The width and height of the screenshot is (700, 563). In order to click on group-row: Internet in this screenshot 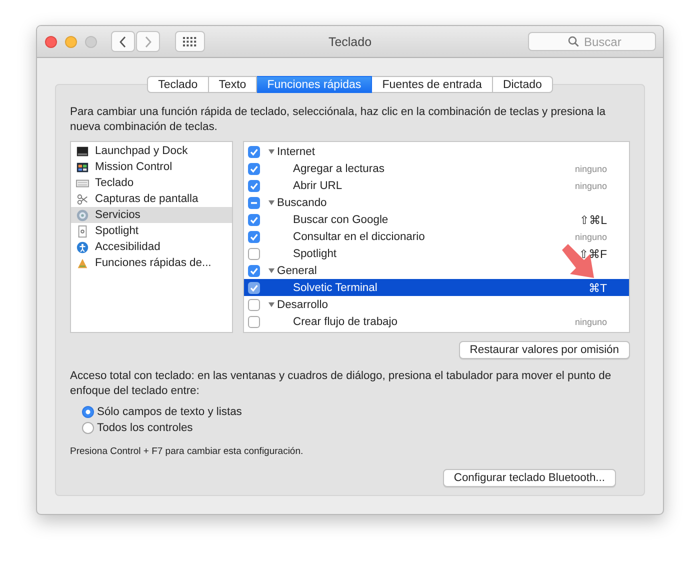, I will do `click(436, 151)`.